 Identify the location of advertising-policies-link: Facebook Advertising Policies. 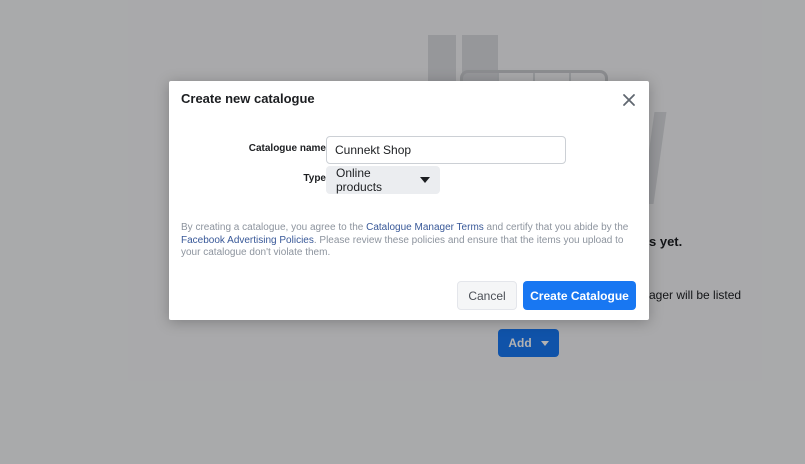
(247, 240).